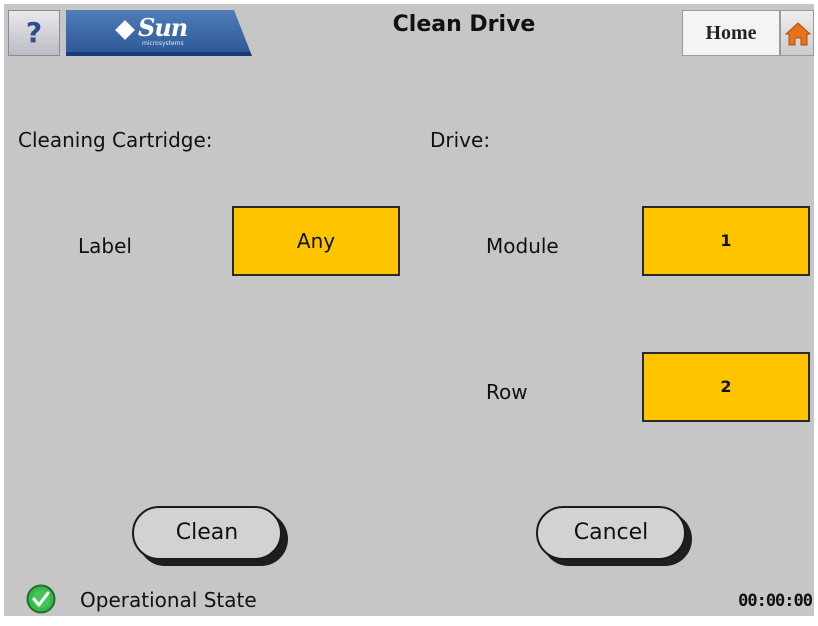 Image resolution: width=818 pixels, height=626 pixels. Describe the element at coordinates (163, 43) in the screenshot. I see `logo-subtext: microsystems` at that location.